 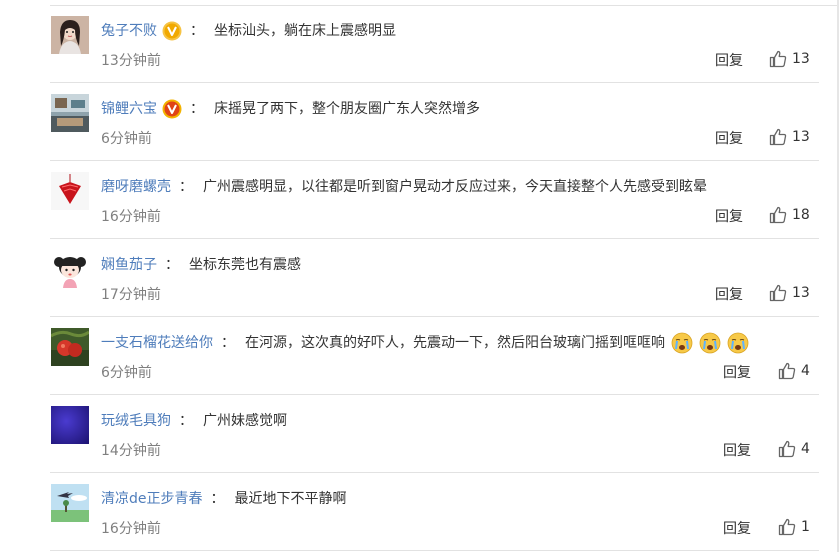 What do you see at coordinates (434, 434) in the screenshot?
I see `comment-item: 玩绒毛具狗 ： 广州妹感觉啊 14分钟前 回复 4` at bounding box center [434, 434].